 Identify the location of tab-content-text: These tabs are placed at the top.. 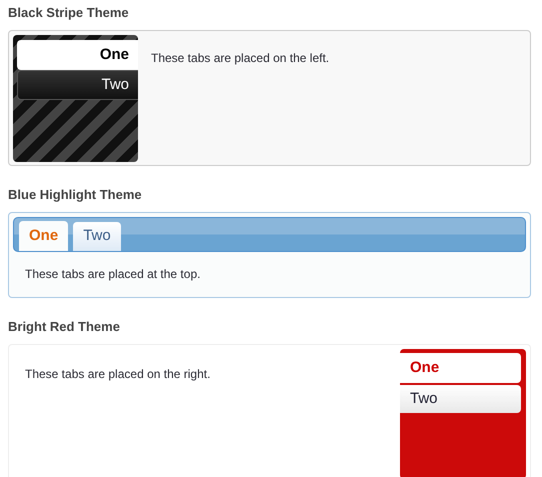
(113, 274).